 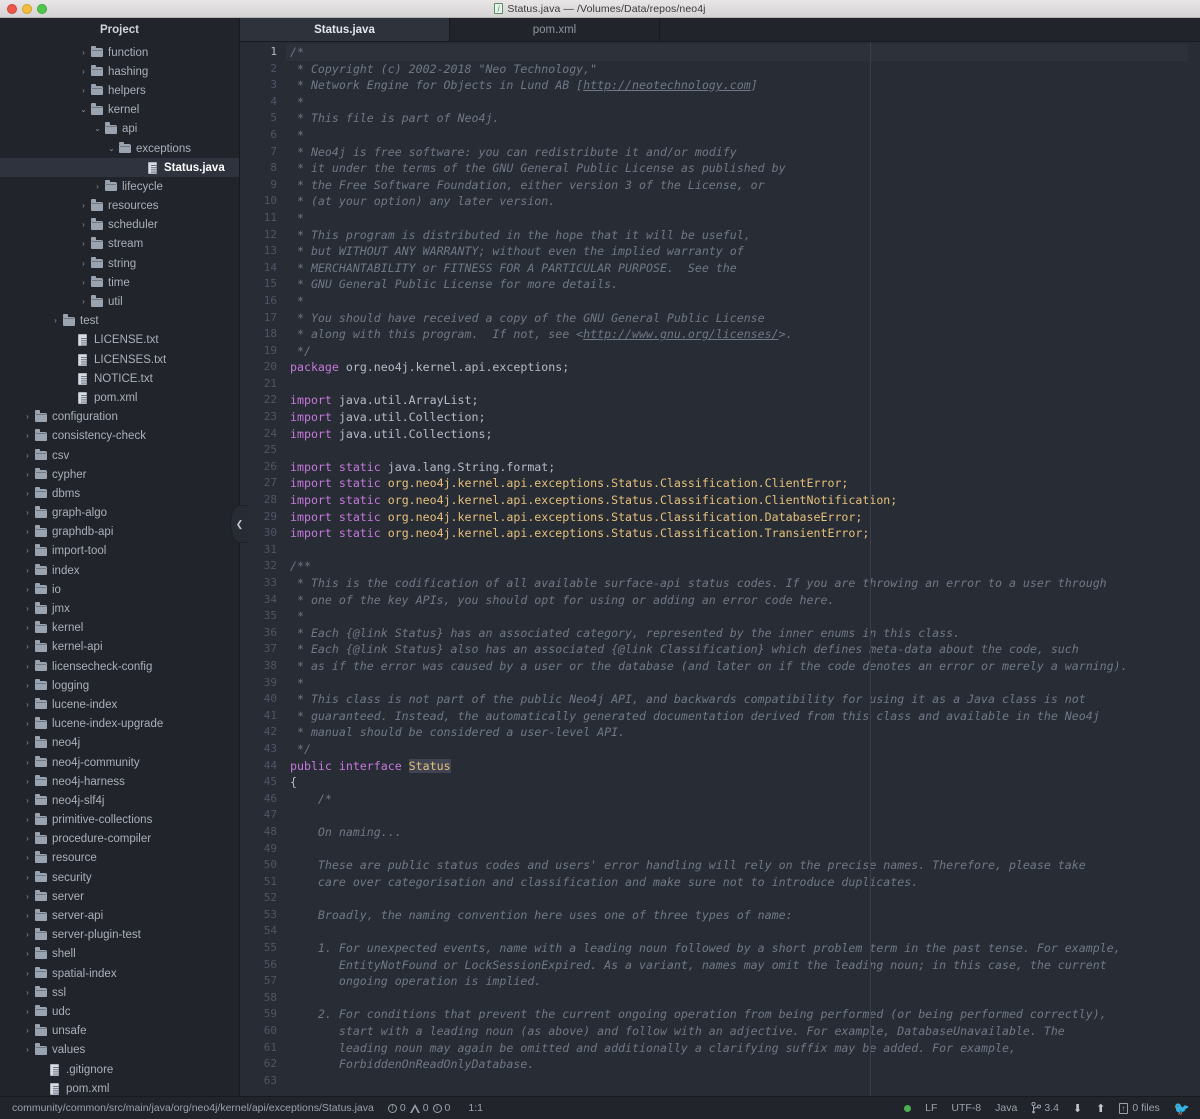 What do you see at coordinates (119, 647) in the screenshot?
I see `tree-folder-item: › kernel-api` at bounding box center [119, 647].